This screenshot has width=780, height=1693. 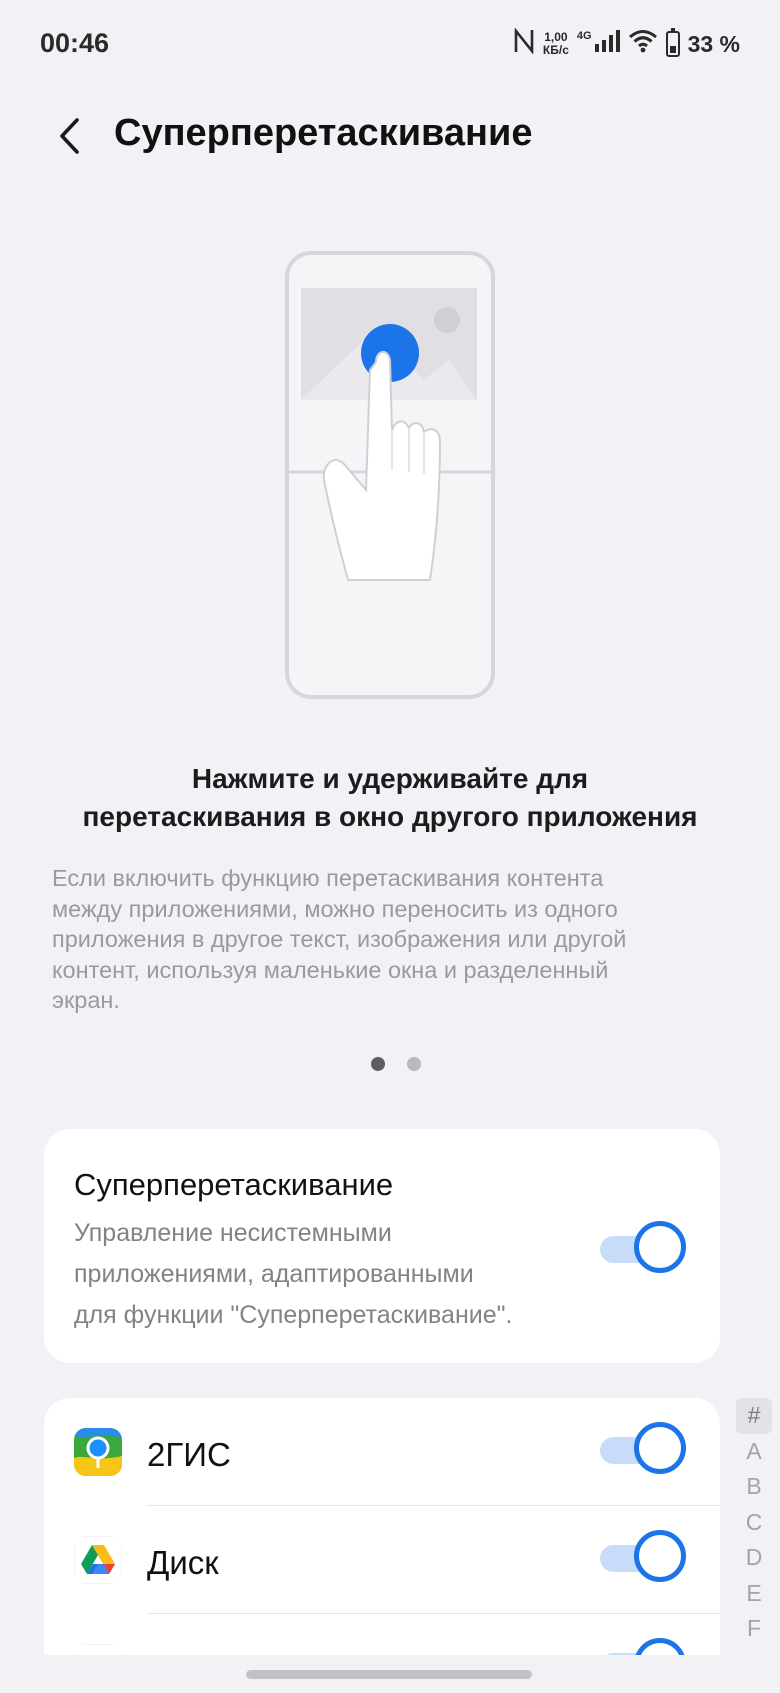 I want to click on back-button, so click(x=70, y=136).